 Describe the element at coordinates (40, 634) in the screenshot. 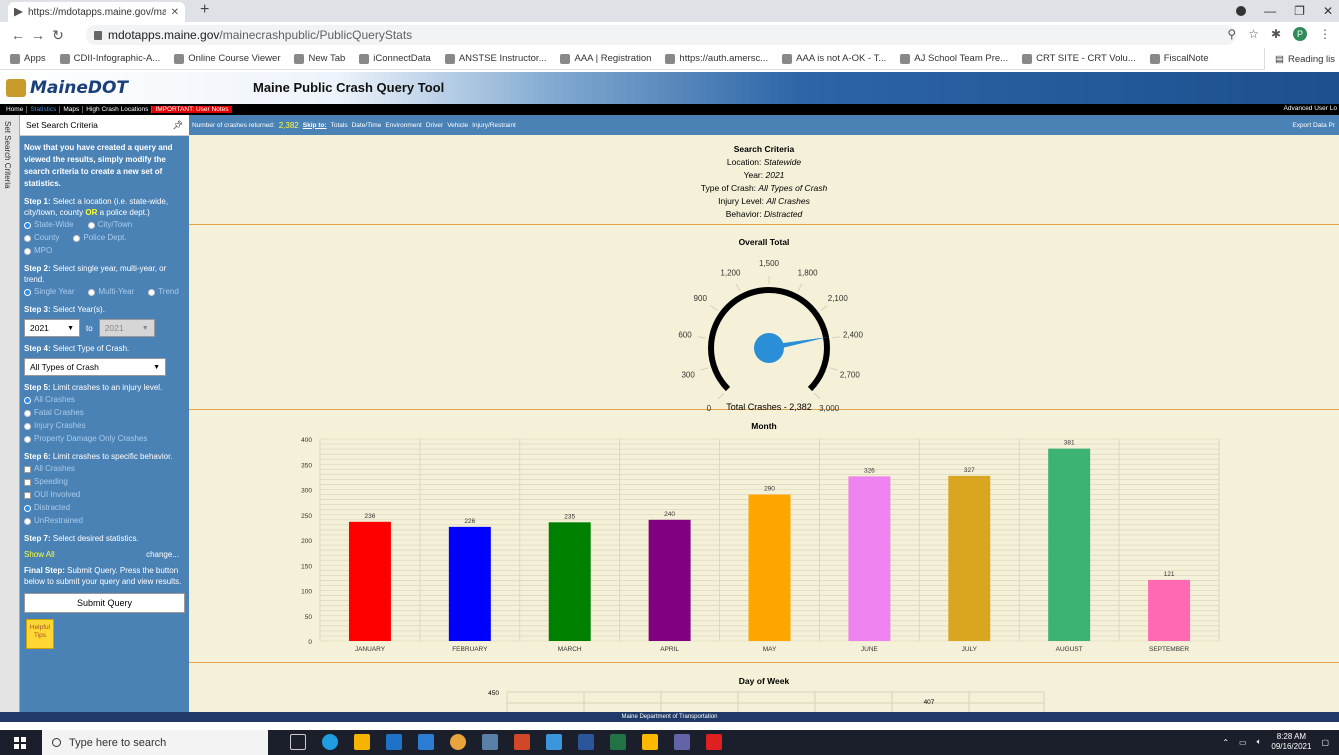

I see `helpful-tips-button: Helpful Tips` at that location.